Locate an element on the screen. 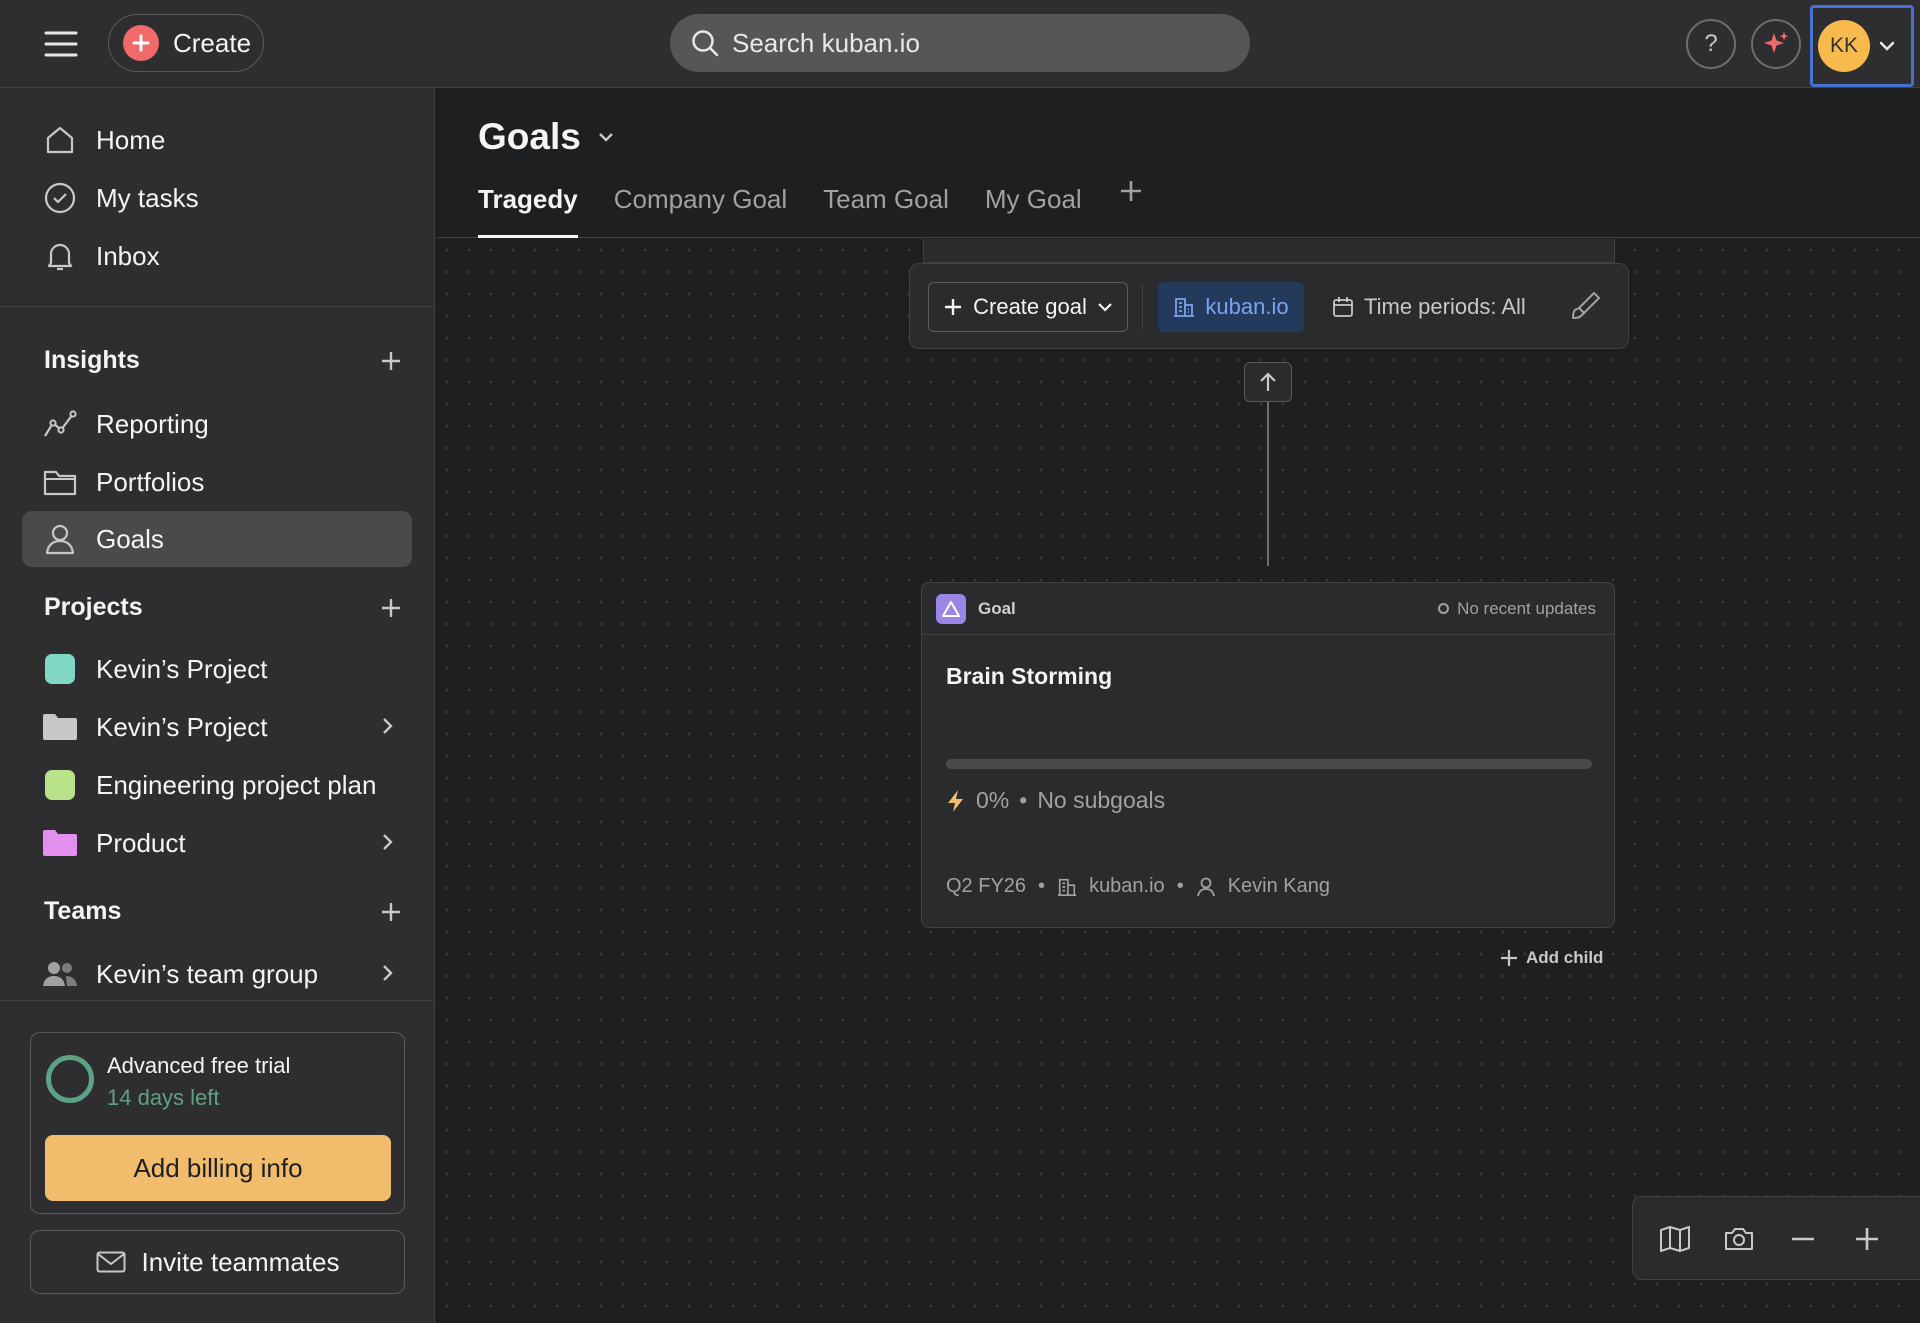 The image size is (1920, 1323). create-button: Create is located at coordinates (186, 43).